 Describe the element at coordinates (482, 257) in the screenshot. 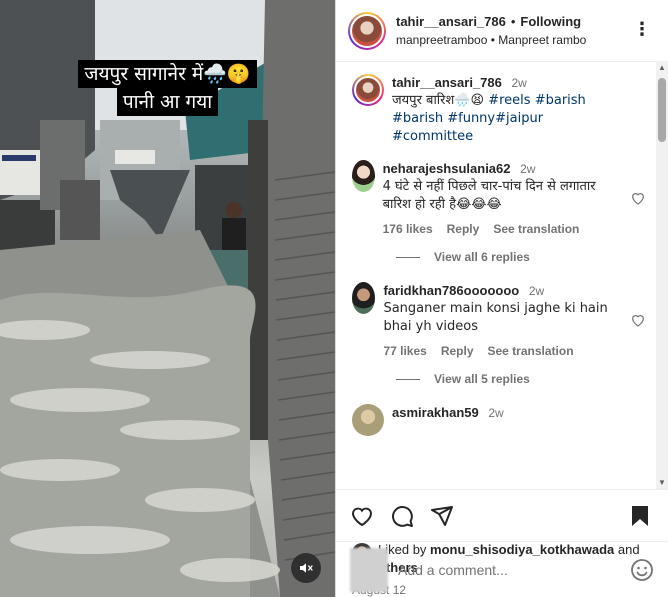

I see `view-replies-label: View all 6 replies` at that location.